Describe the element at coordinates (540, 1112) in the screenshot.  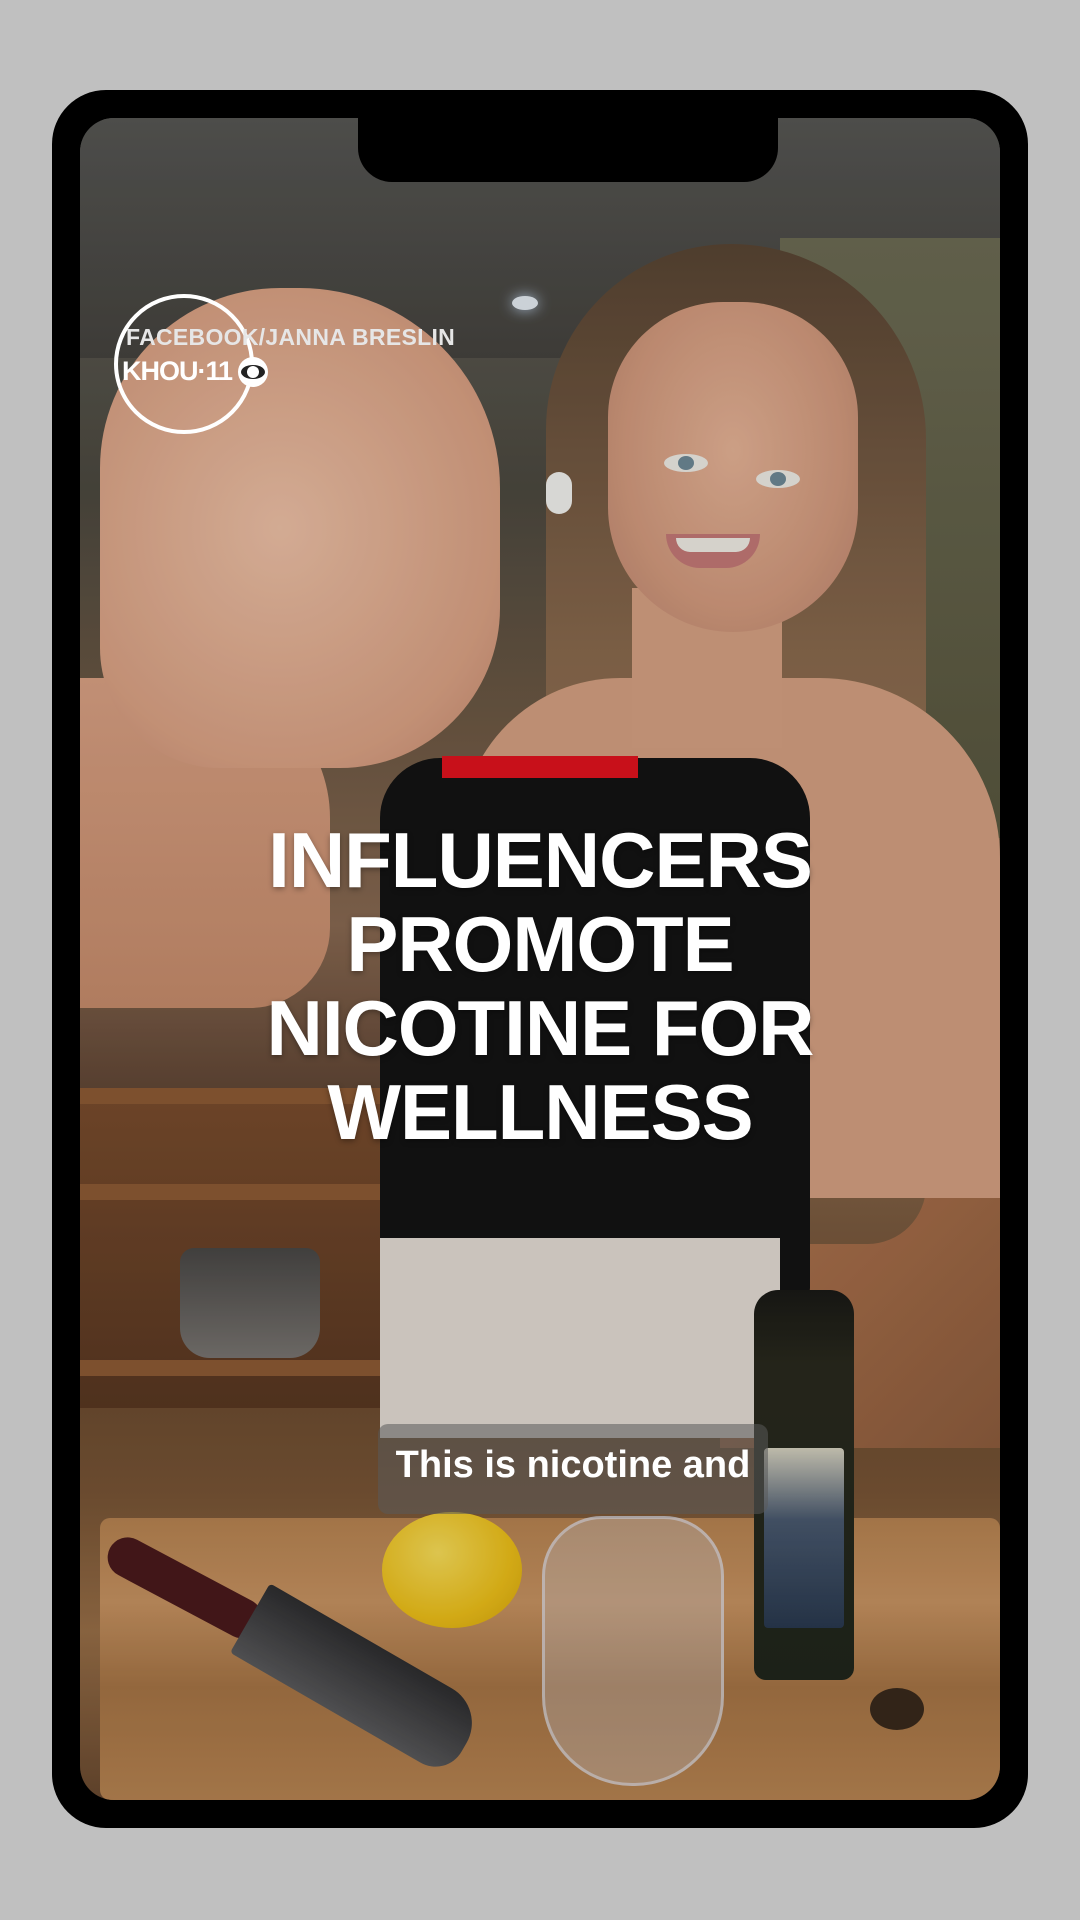
I see `headline-line: WELLNESS` at that location.